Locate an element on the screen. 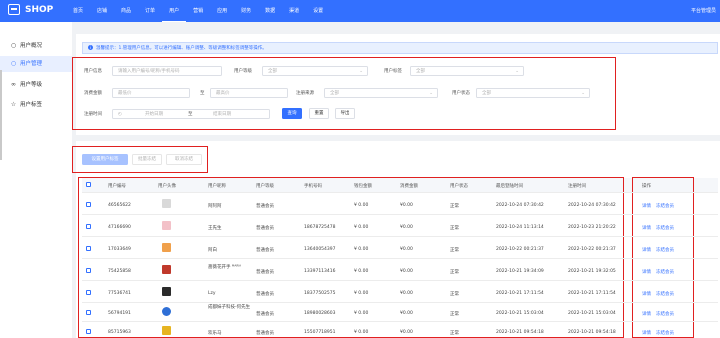  cell-phone: 18377502575 is located at coordinates (320, 293).